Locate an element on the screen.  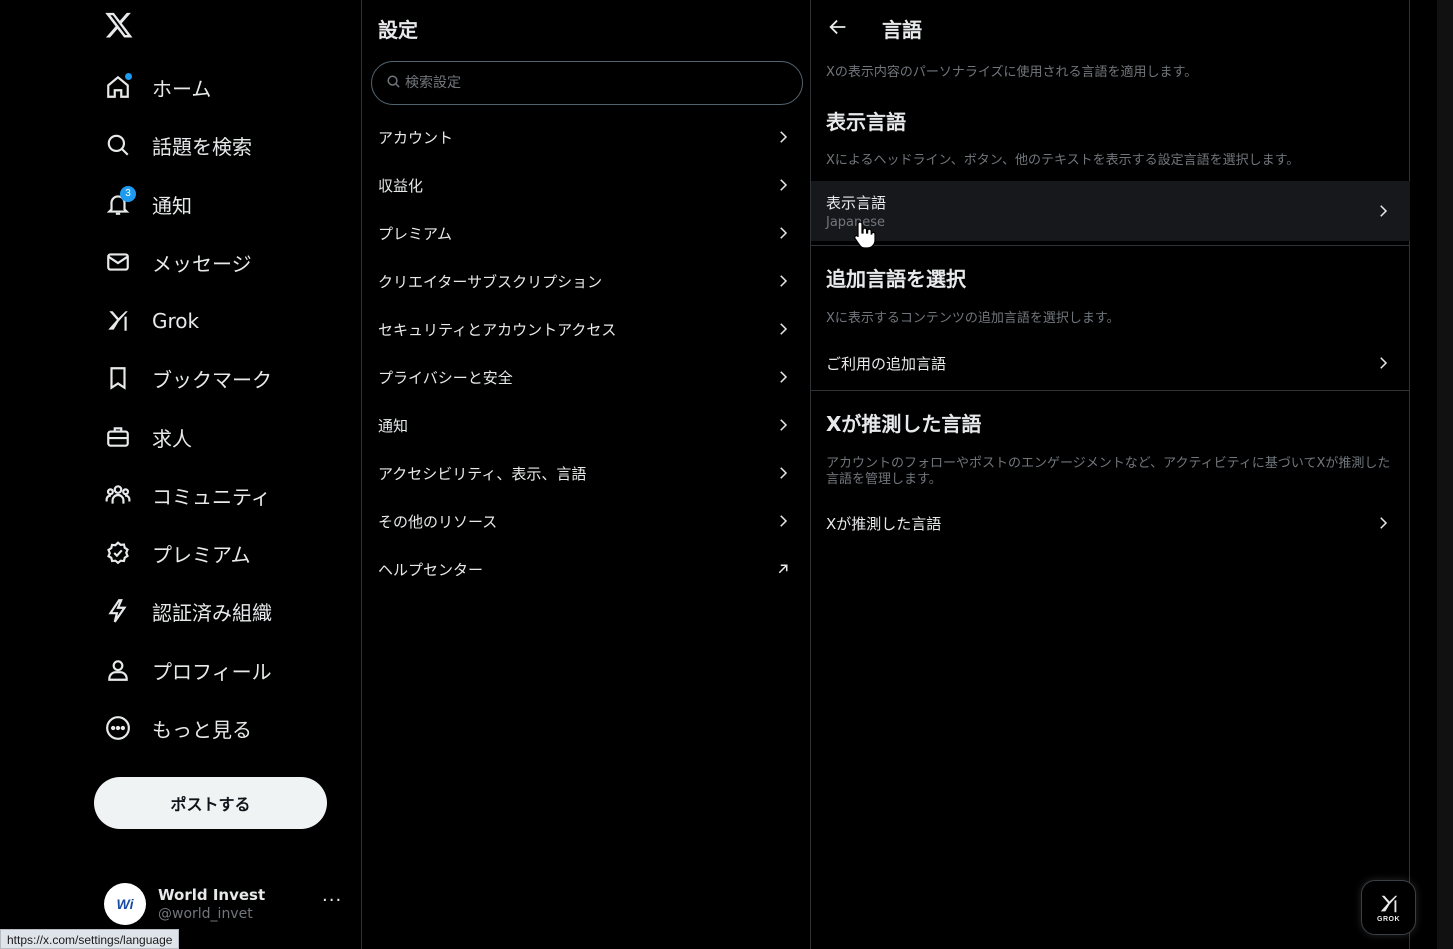
profile-name-block: World Invest @world_invet is located at coordinates (211, 904).